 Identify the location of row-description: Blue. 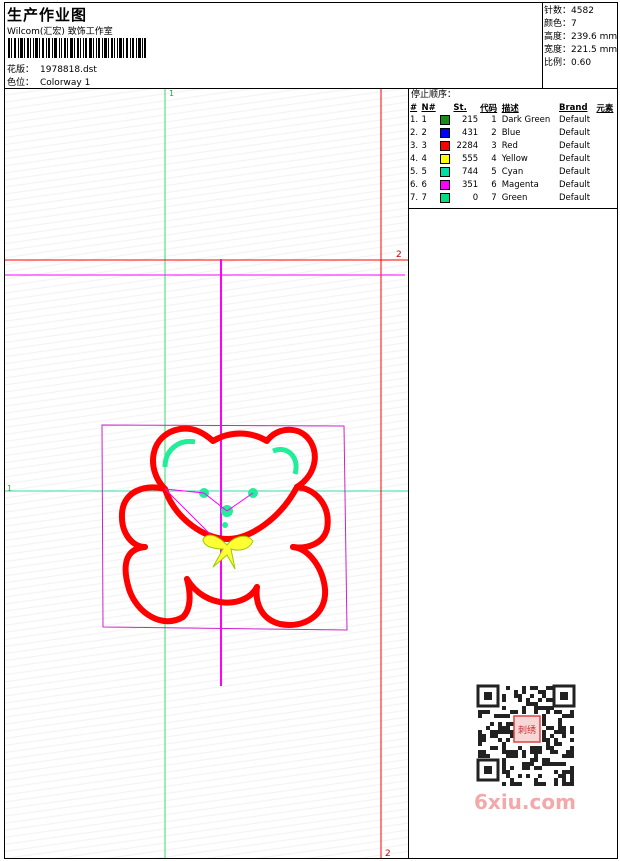
(511, 133).